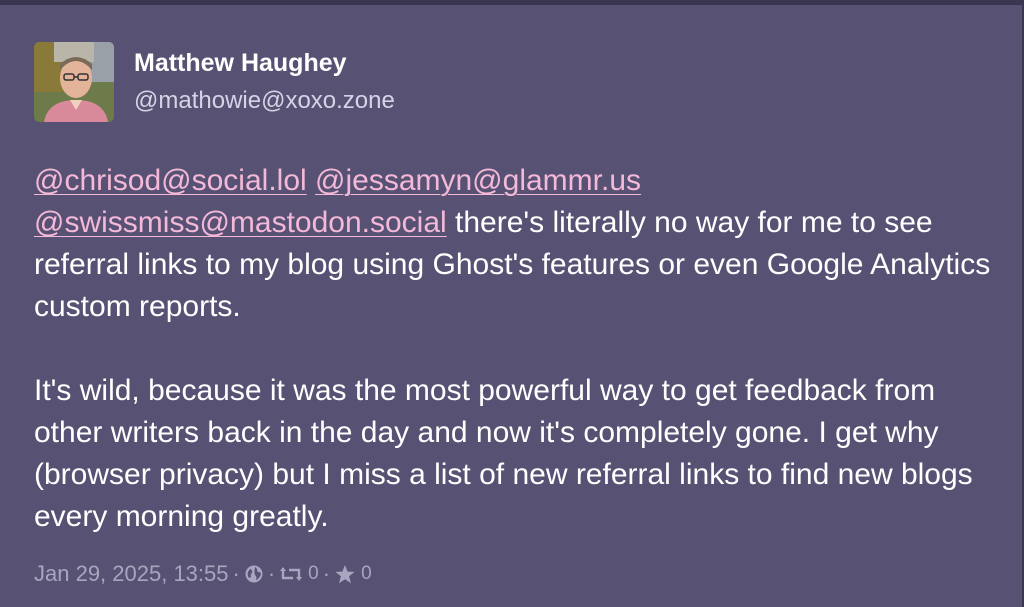 Image resolution: width=1024 pixels, height=607 pixels. What do you see at coordinates (254, 574) in the screenshot?
I see `globe-icon` at bounding box center [254, 574].